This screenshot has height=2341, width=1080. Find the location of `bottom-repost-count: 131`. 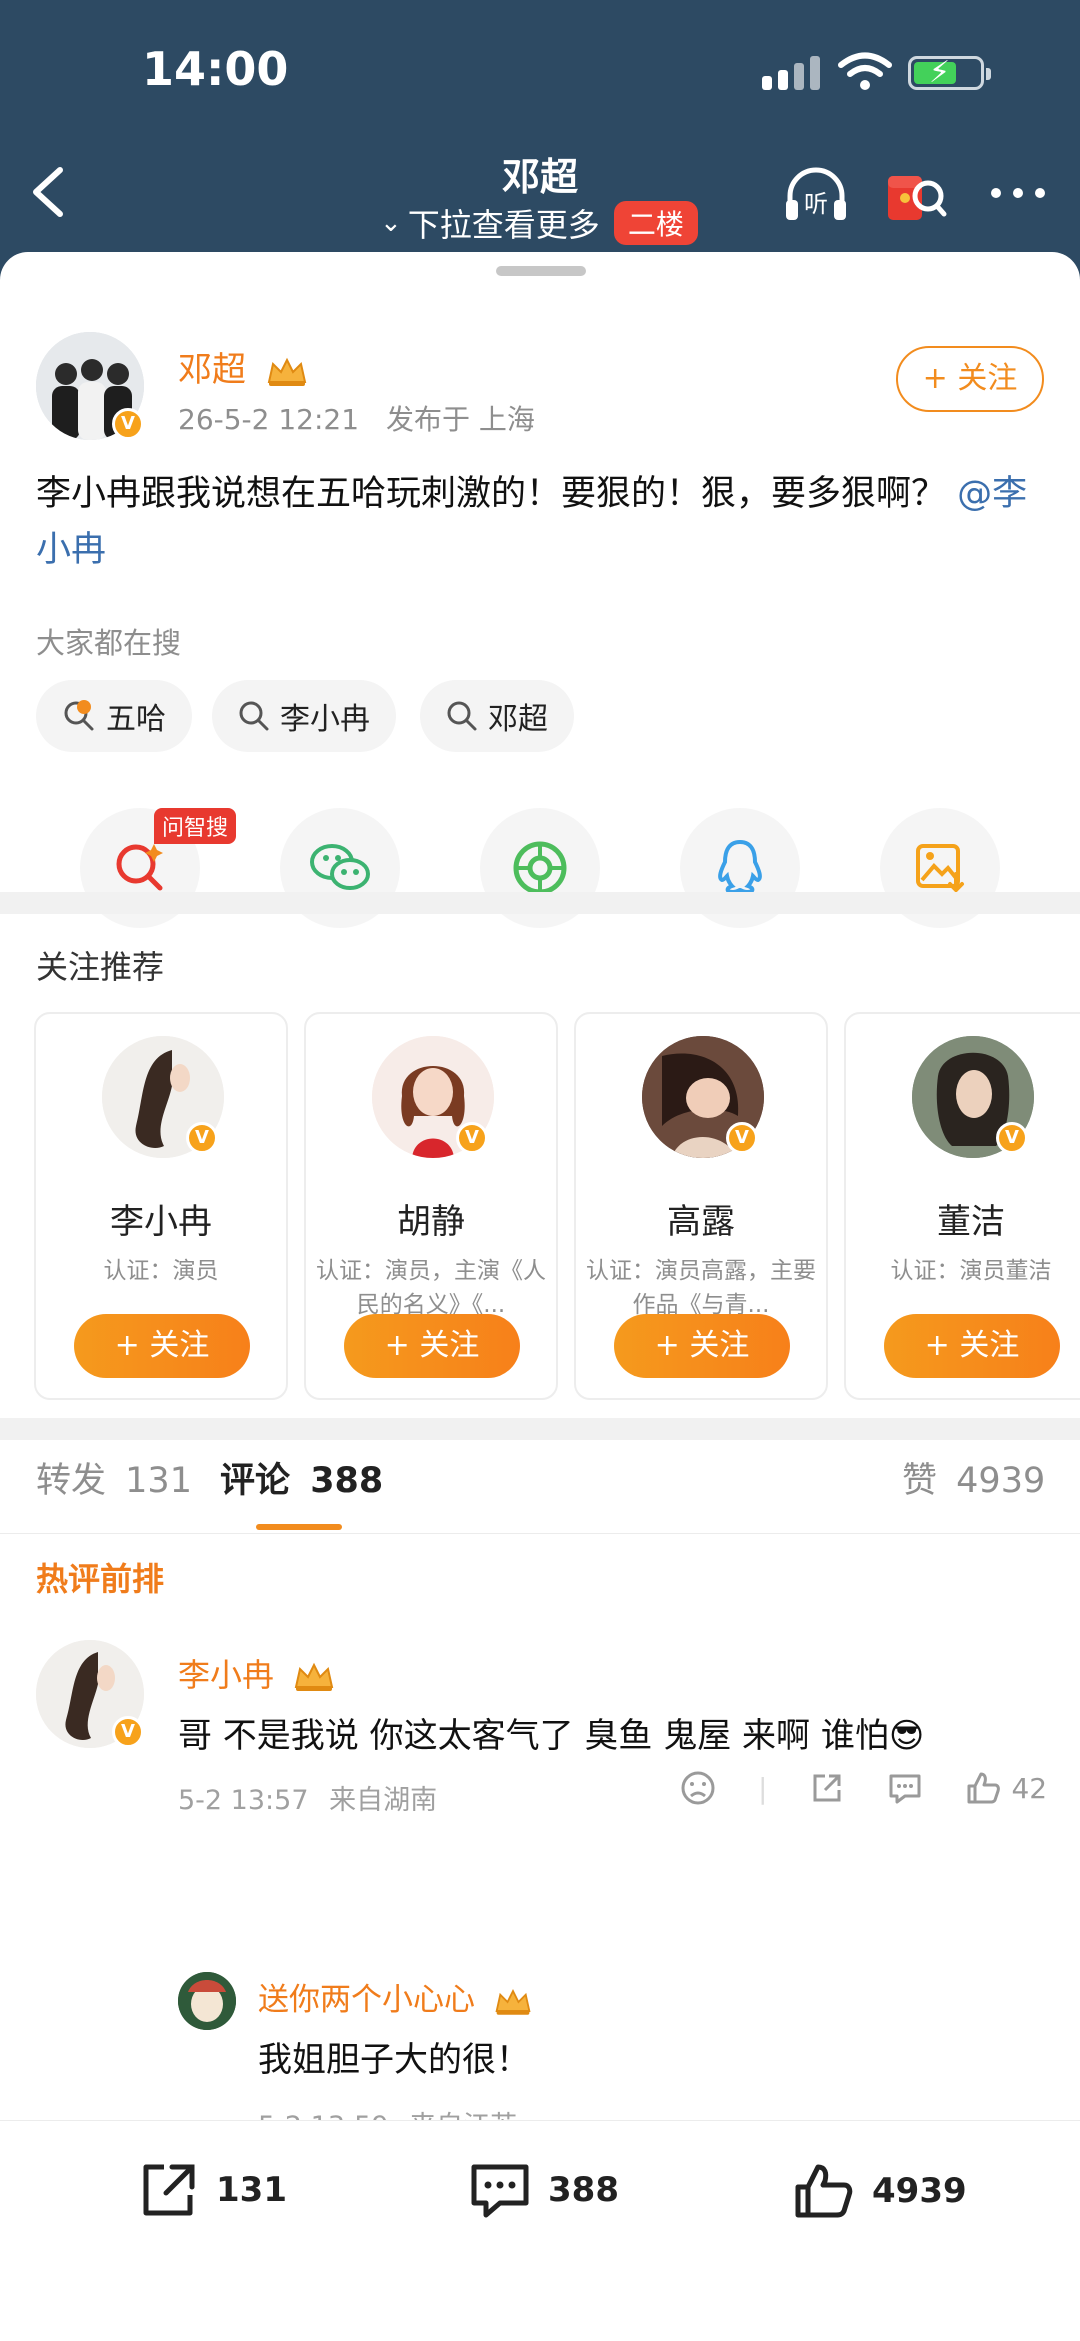

bottom-repost-count: 131 is located at coordinates (251, 2190).